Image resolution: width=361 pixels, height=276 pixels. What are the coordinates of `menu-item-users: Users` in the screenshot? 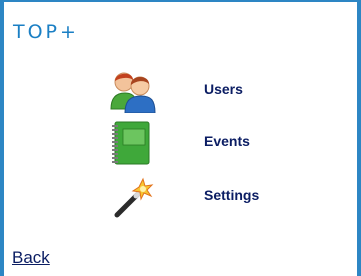 It's located at (209, 91).